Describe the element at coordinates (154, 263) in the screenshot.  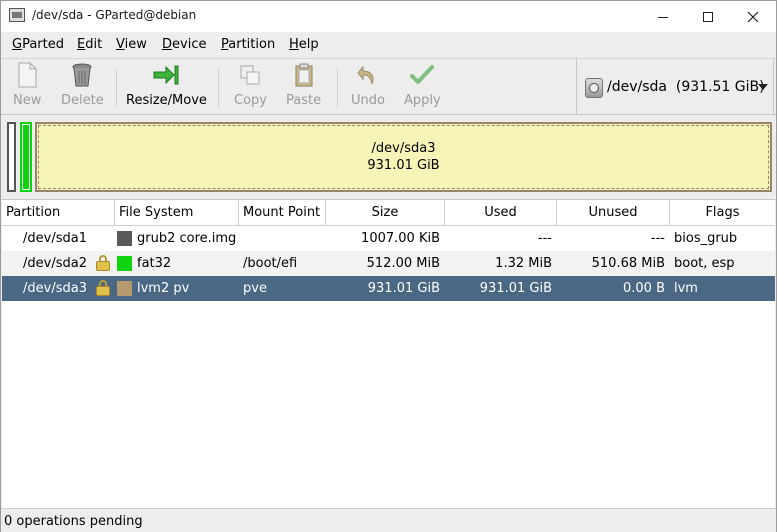
I see `filesystem-cell: fat32` at that location.